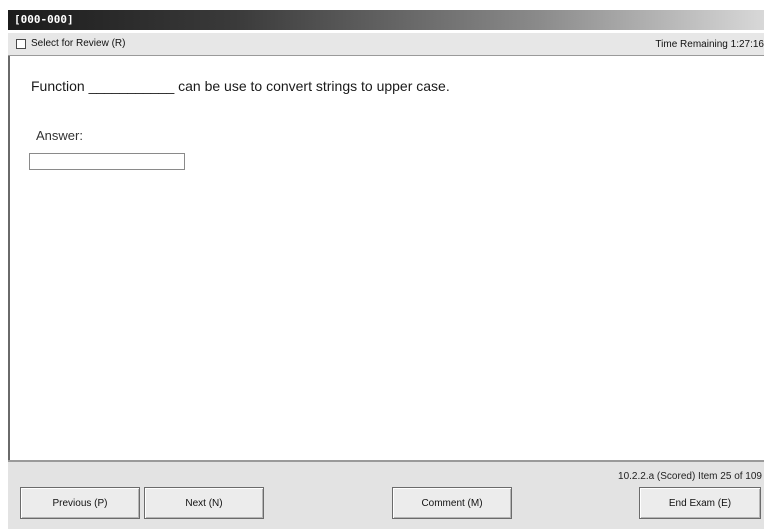 The image size is (764, 529). I want to click on window-title-bar: [000-000], so click(386, 20).